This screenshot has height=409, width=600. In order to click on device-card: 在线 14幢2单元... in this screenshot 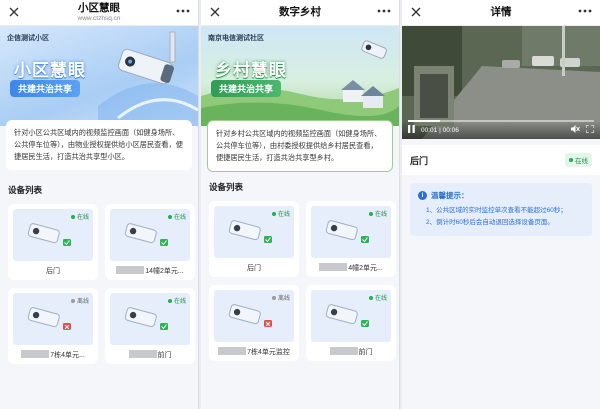, I will do `click(150, 242)`.